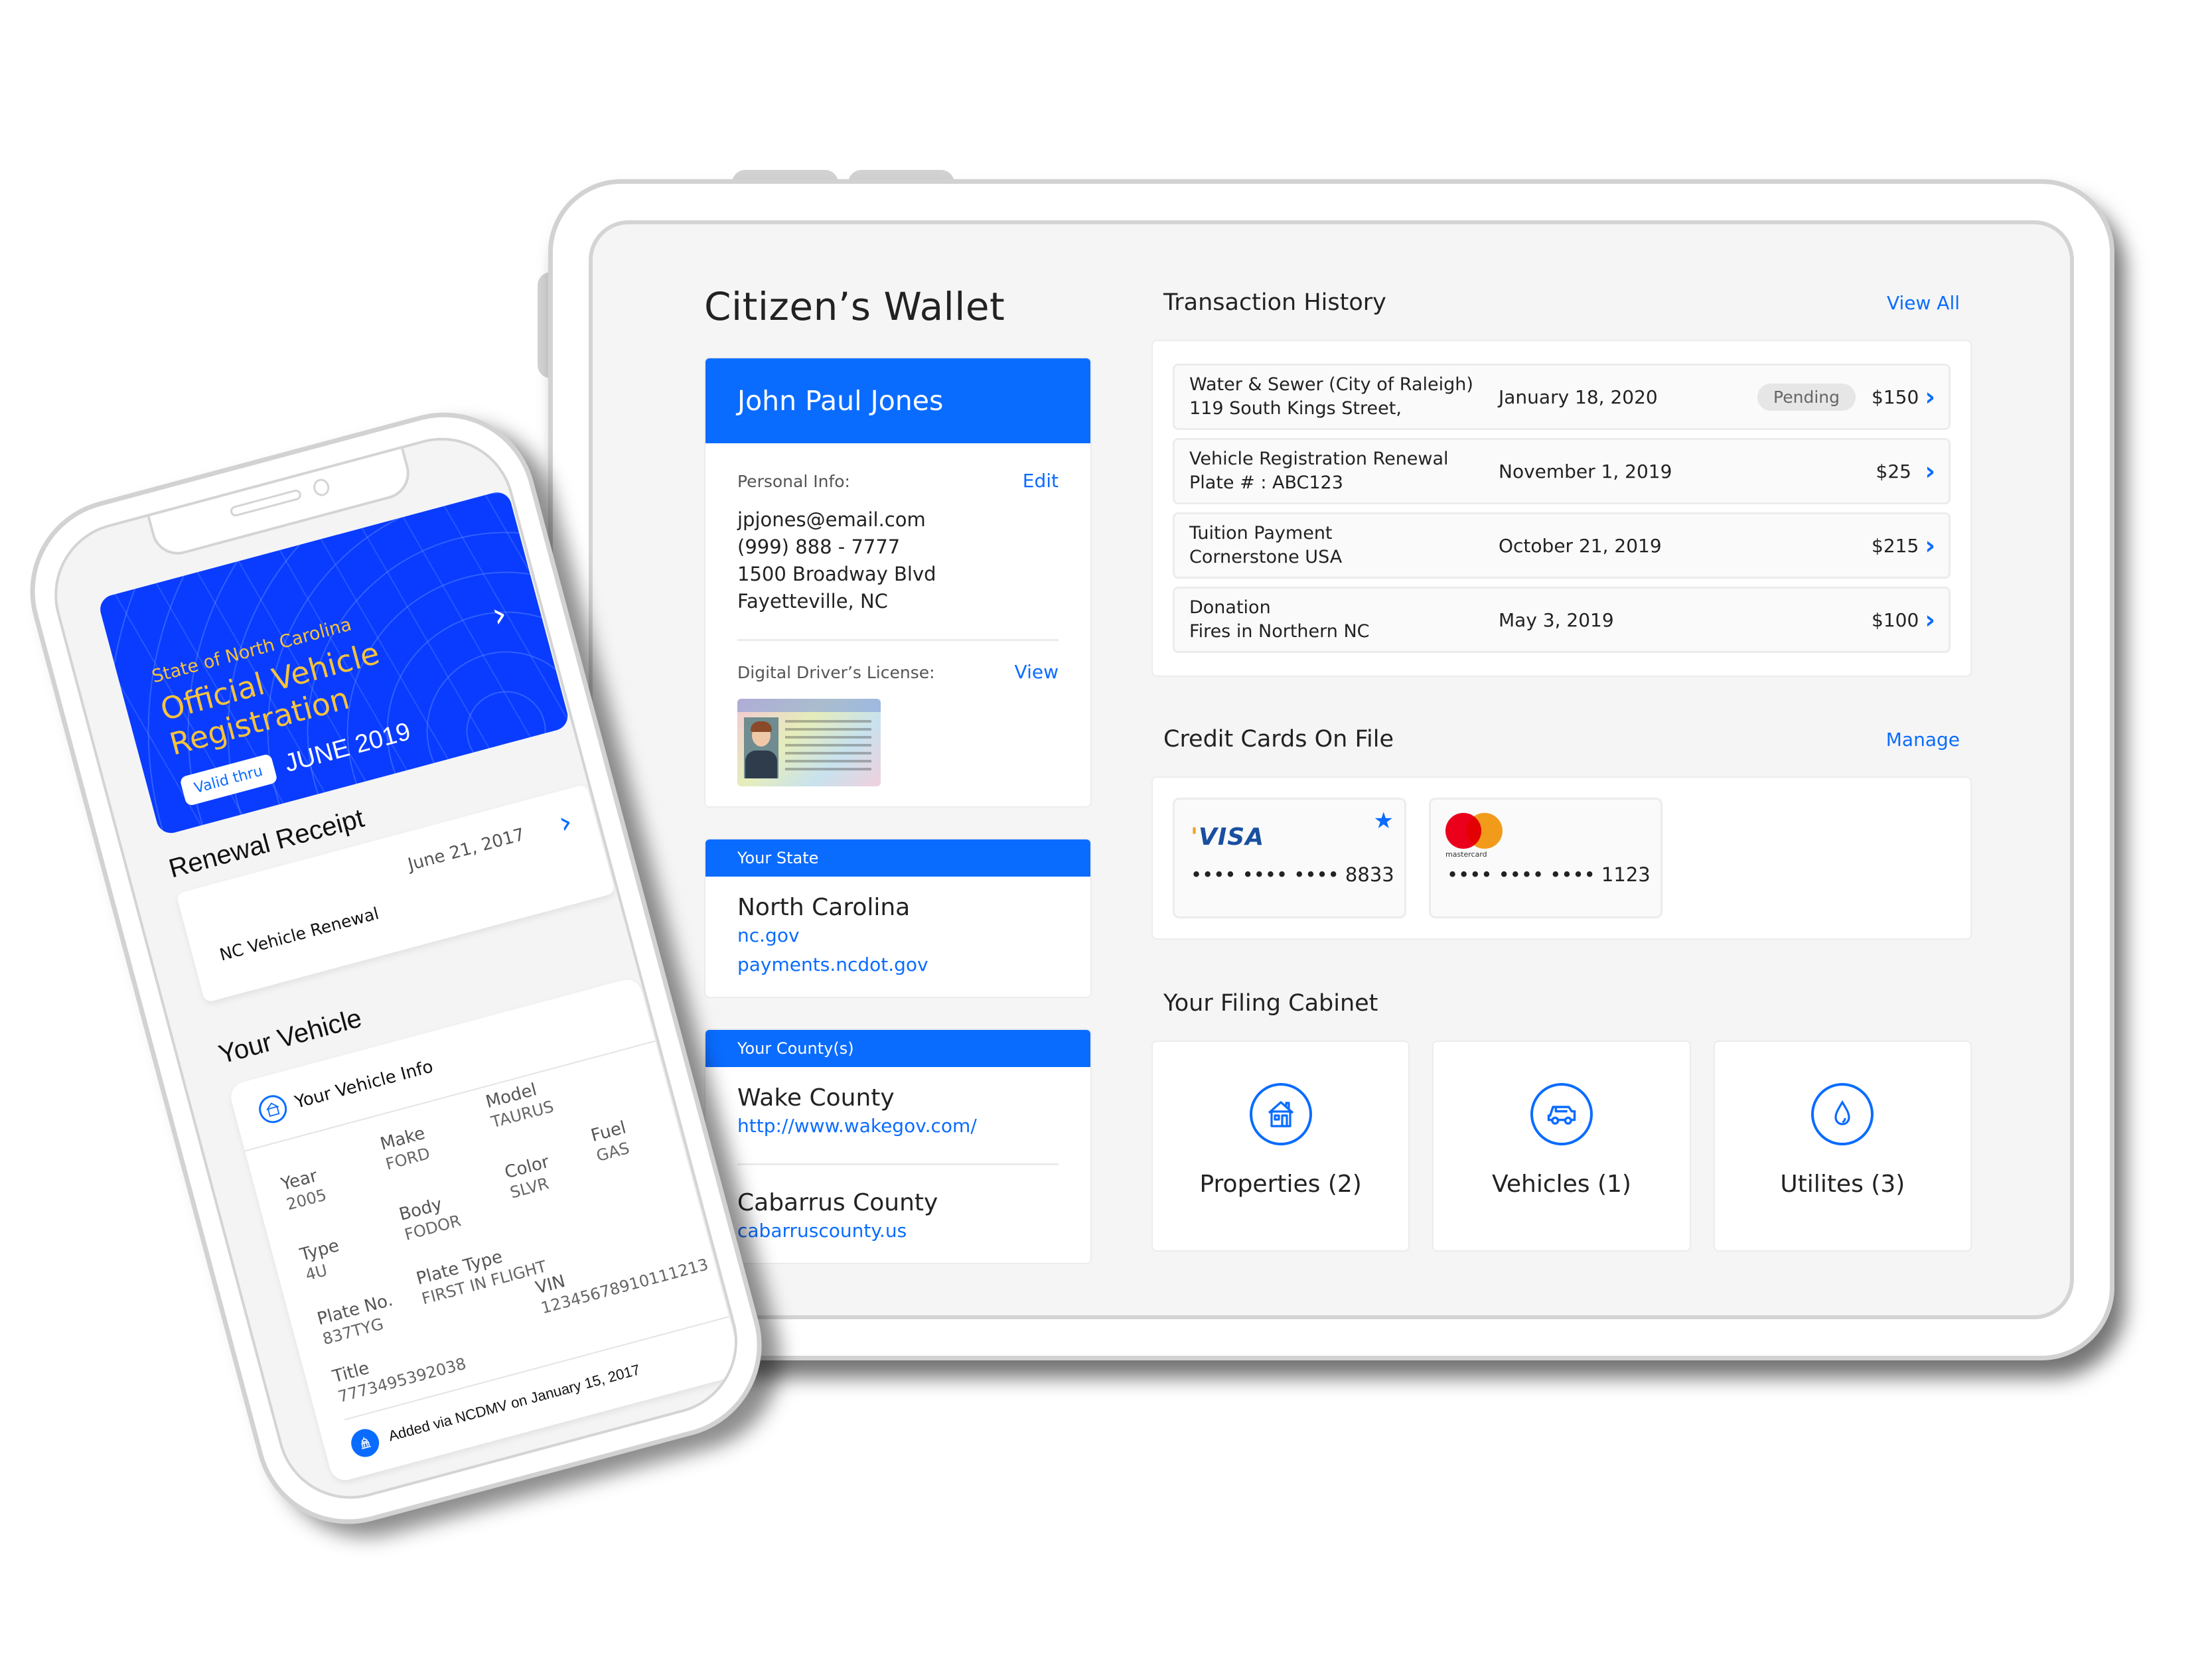 The height and width of the screenshot is (1659, 2212). Describe the element at coordinates (1270, 1003) in the screenshot. I see `filing-cabinet-title: Your Filing Cabinet` at that location.